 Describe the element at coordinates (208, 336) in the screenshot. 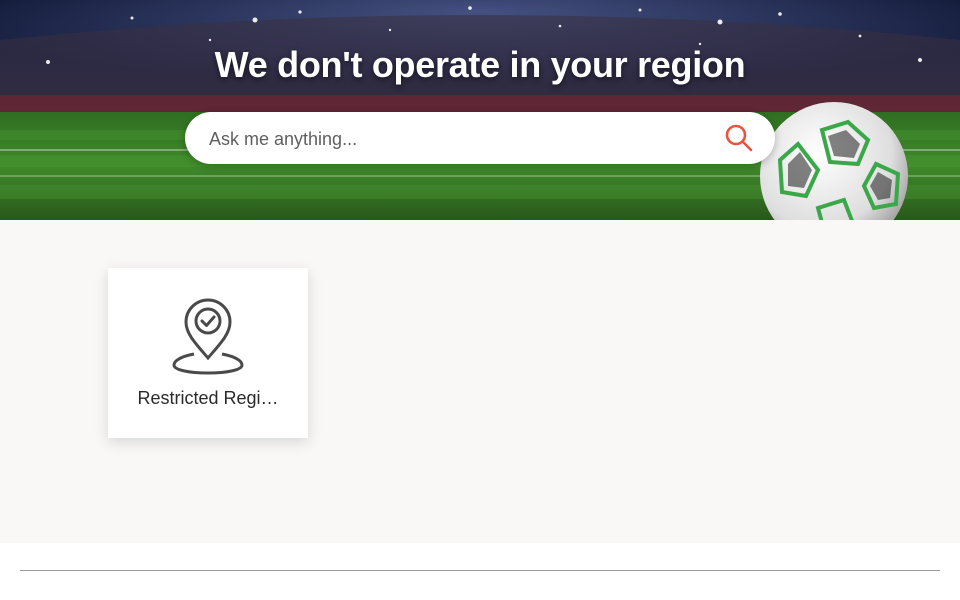

I see `location-check-icon` at that location.